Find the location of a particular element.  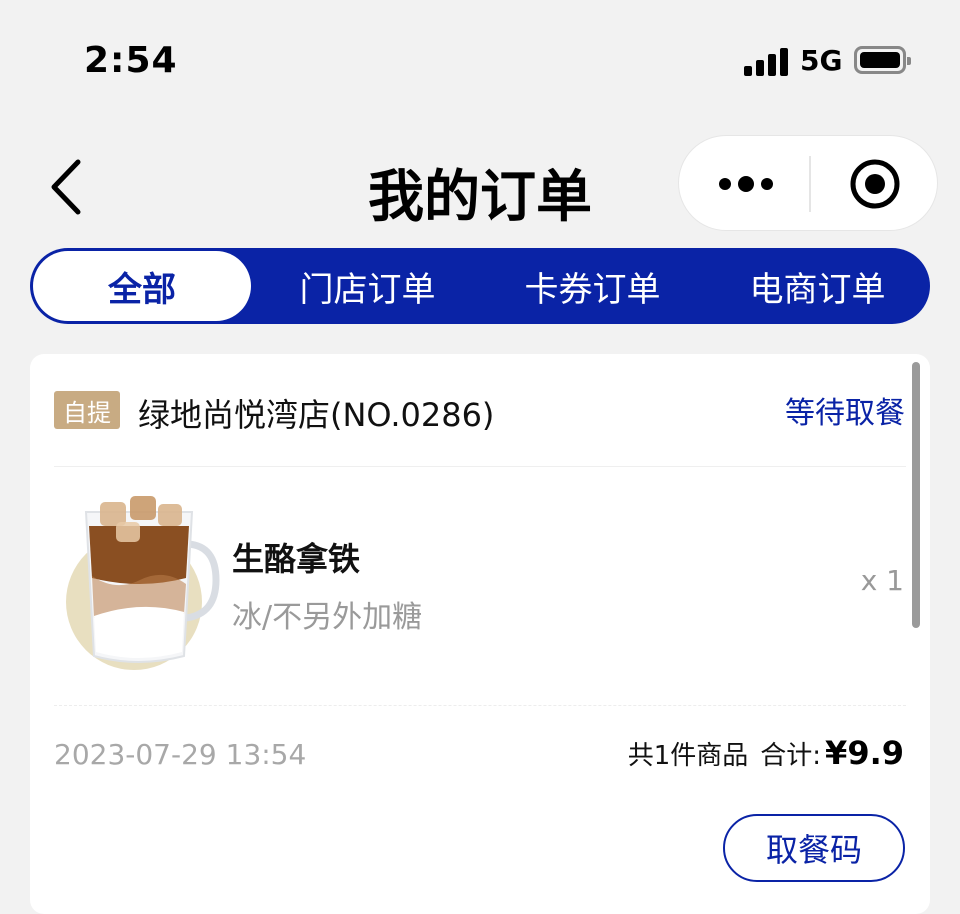

close-button is located at coordinates (875, 184).